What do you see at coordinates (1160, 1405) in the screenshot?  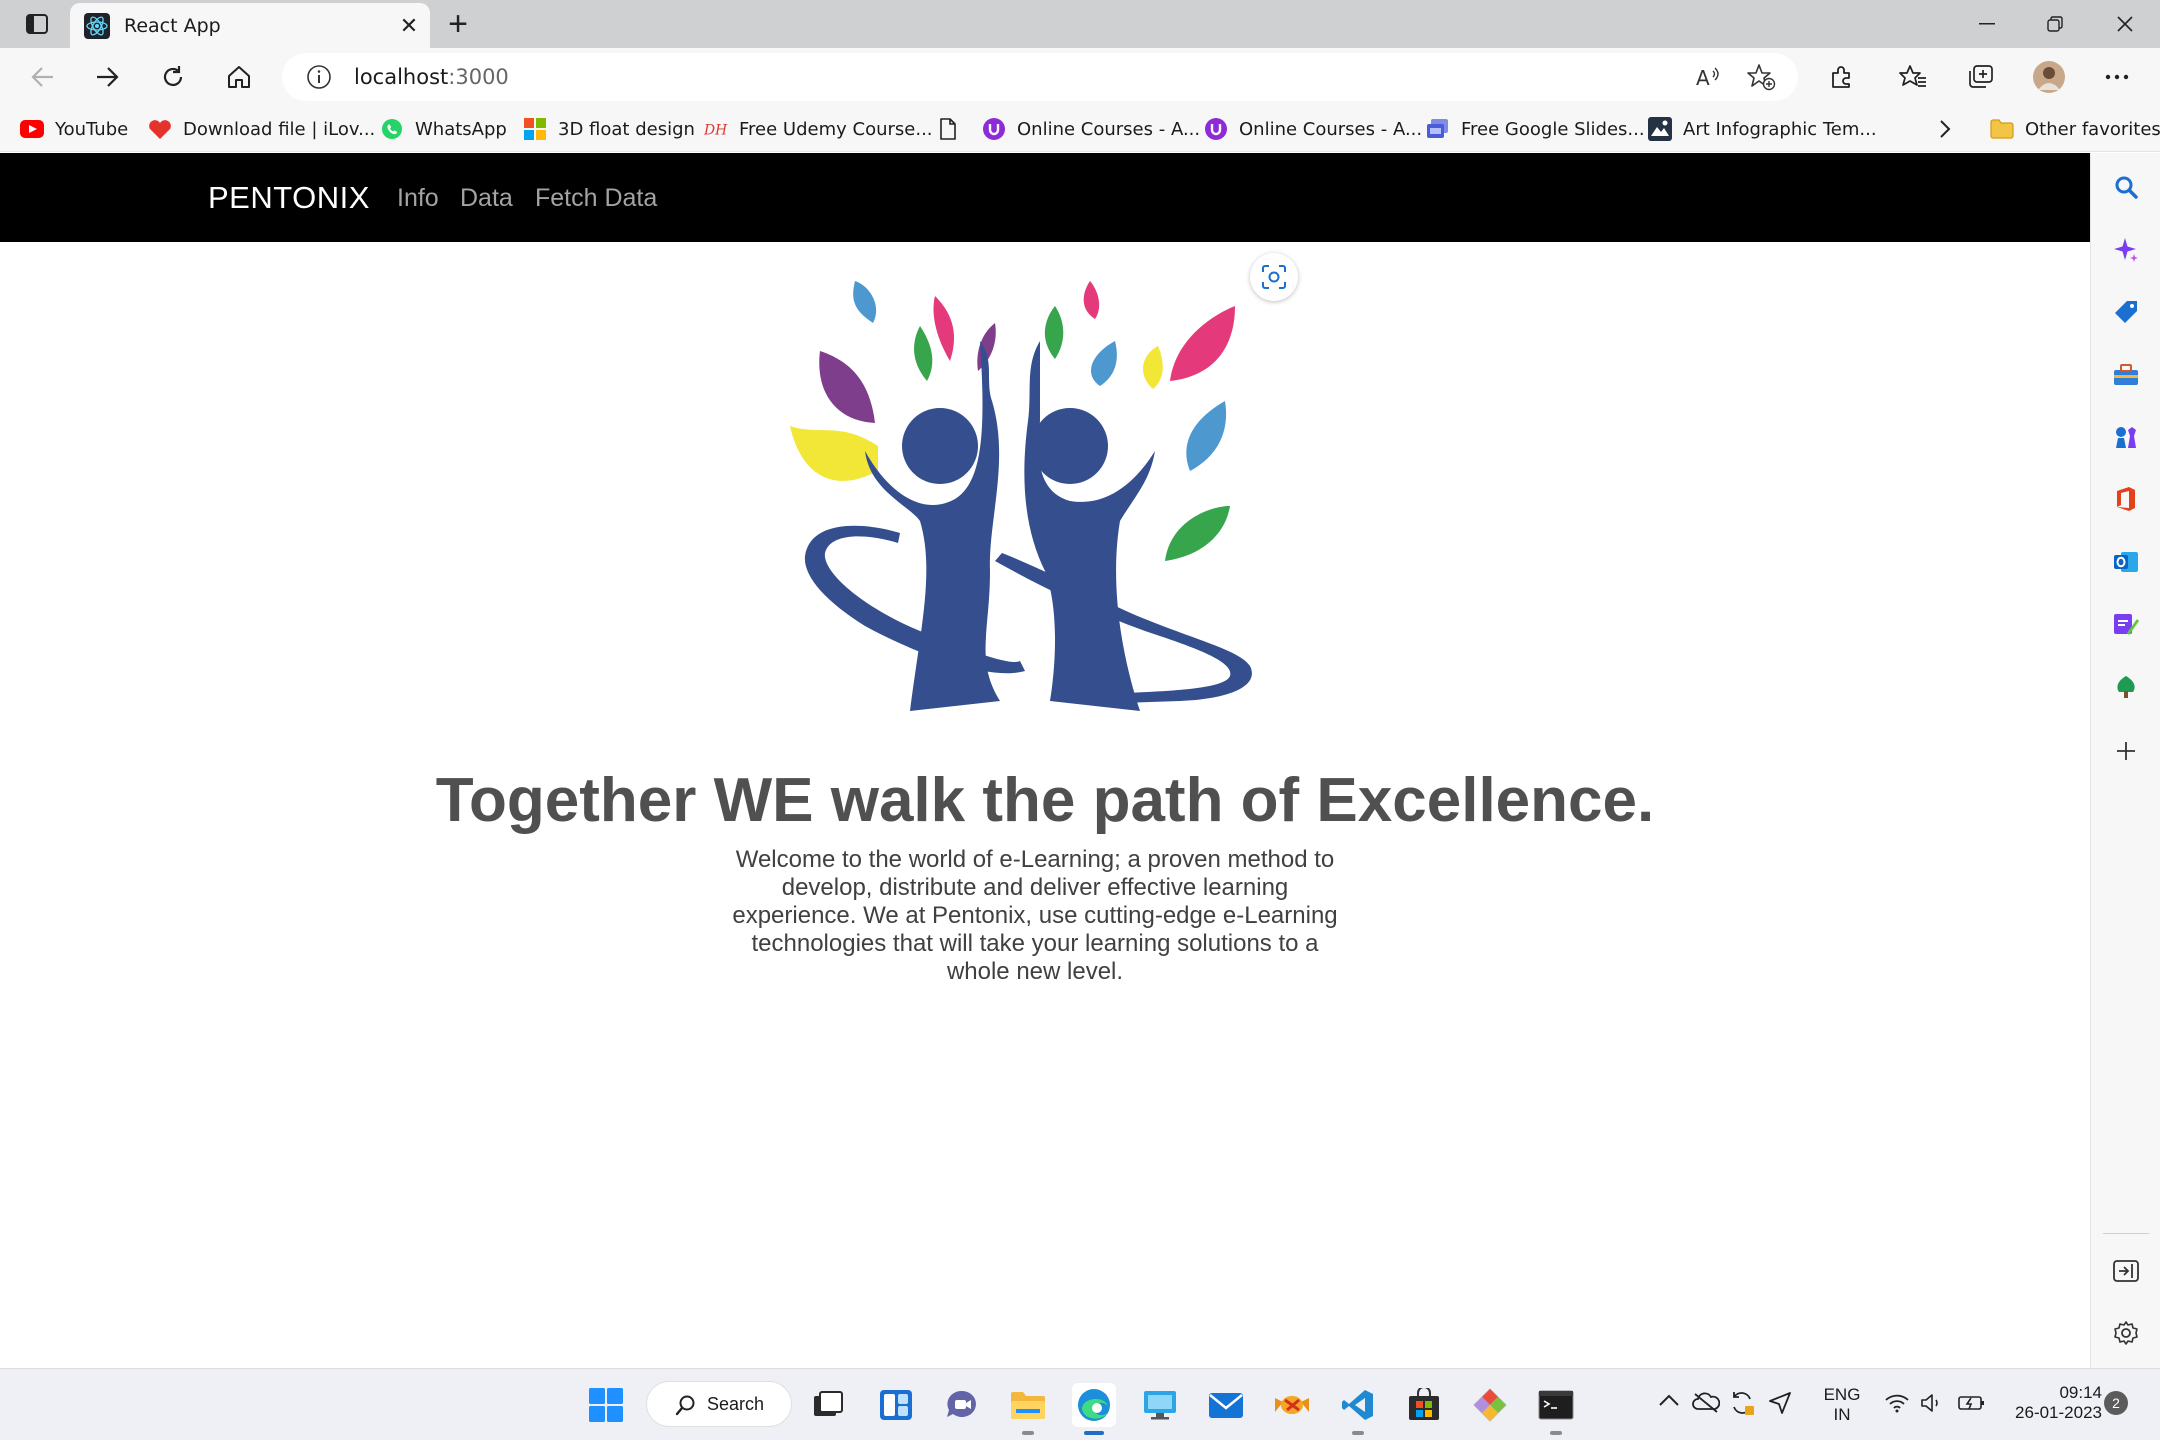 I see `remote-desktop-icon` at bounding box center [1160, 1405].